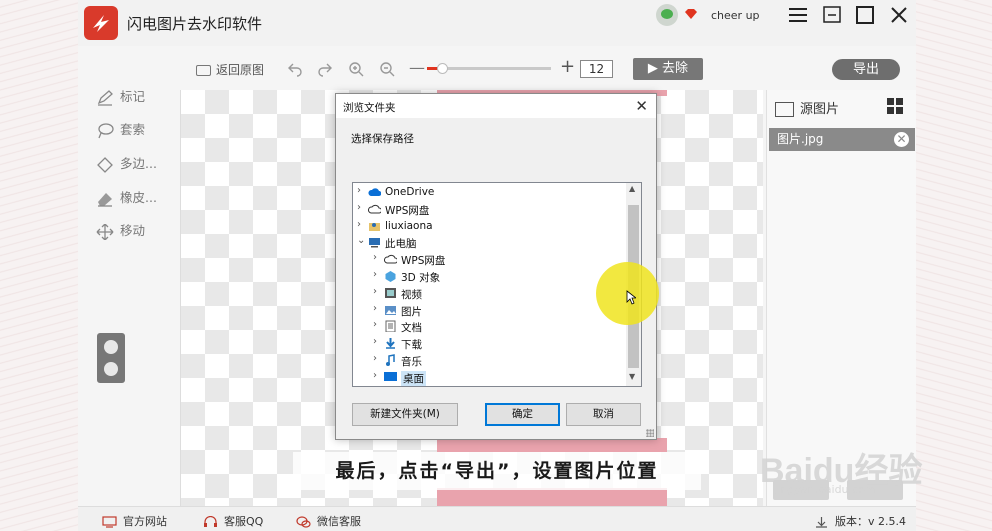  What do you see at coordinates (390, 326) in the screenshot?
I see `document-icon` at bounding box center [390, 326].